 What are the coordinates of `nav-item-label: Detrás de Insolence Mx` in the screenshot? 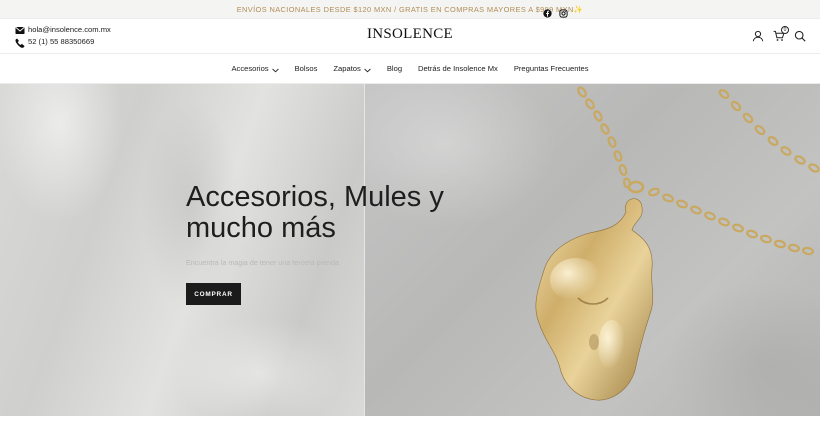 It's located at (458, 68).